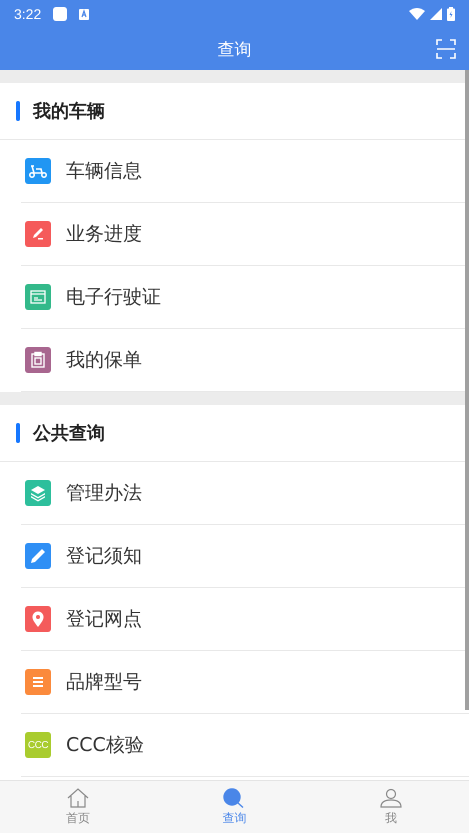 The height and width of the screenshot is (833, 469). I want to click on wifi-icon, so click(417, 14).